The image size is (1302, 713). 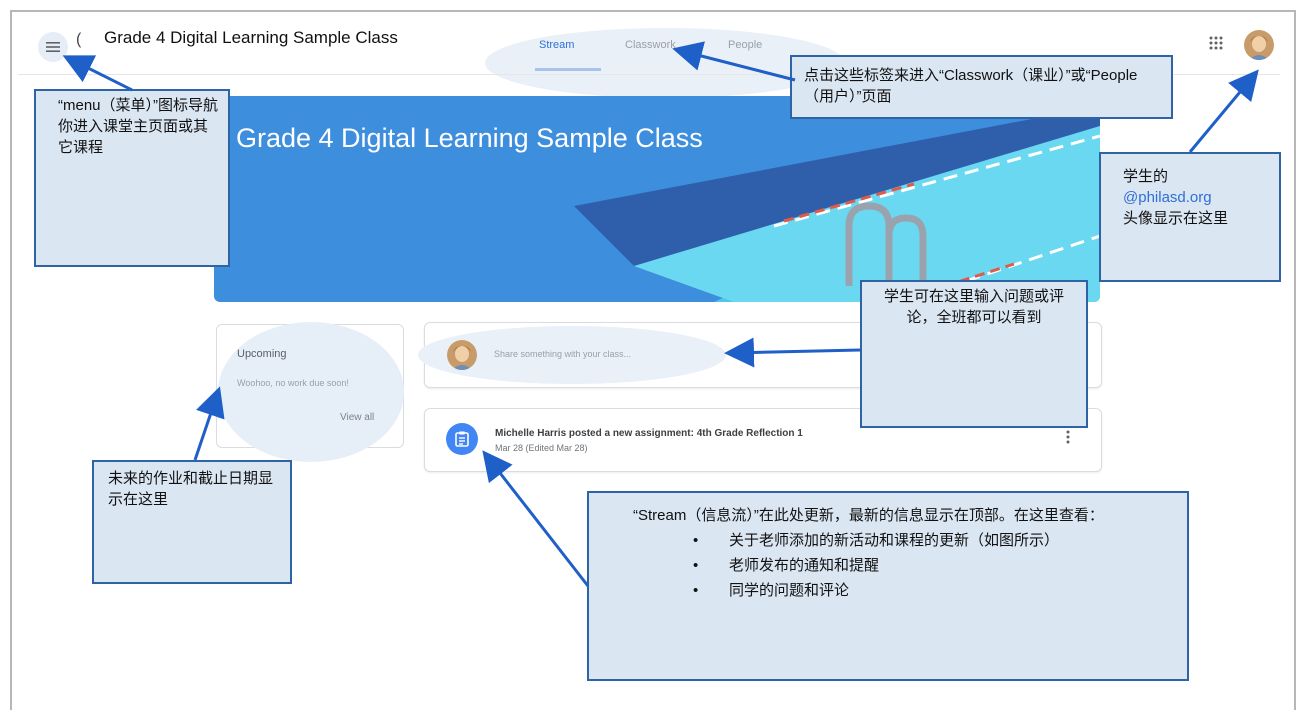 I want to click on arrow-tabs, so click(x=734, y=61).